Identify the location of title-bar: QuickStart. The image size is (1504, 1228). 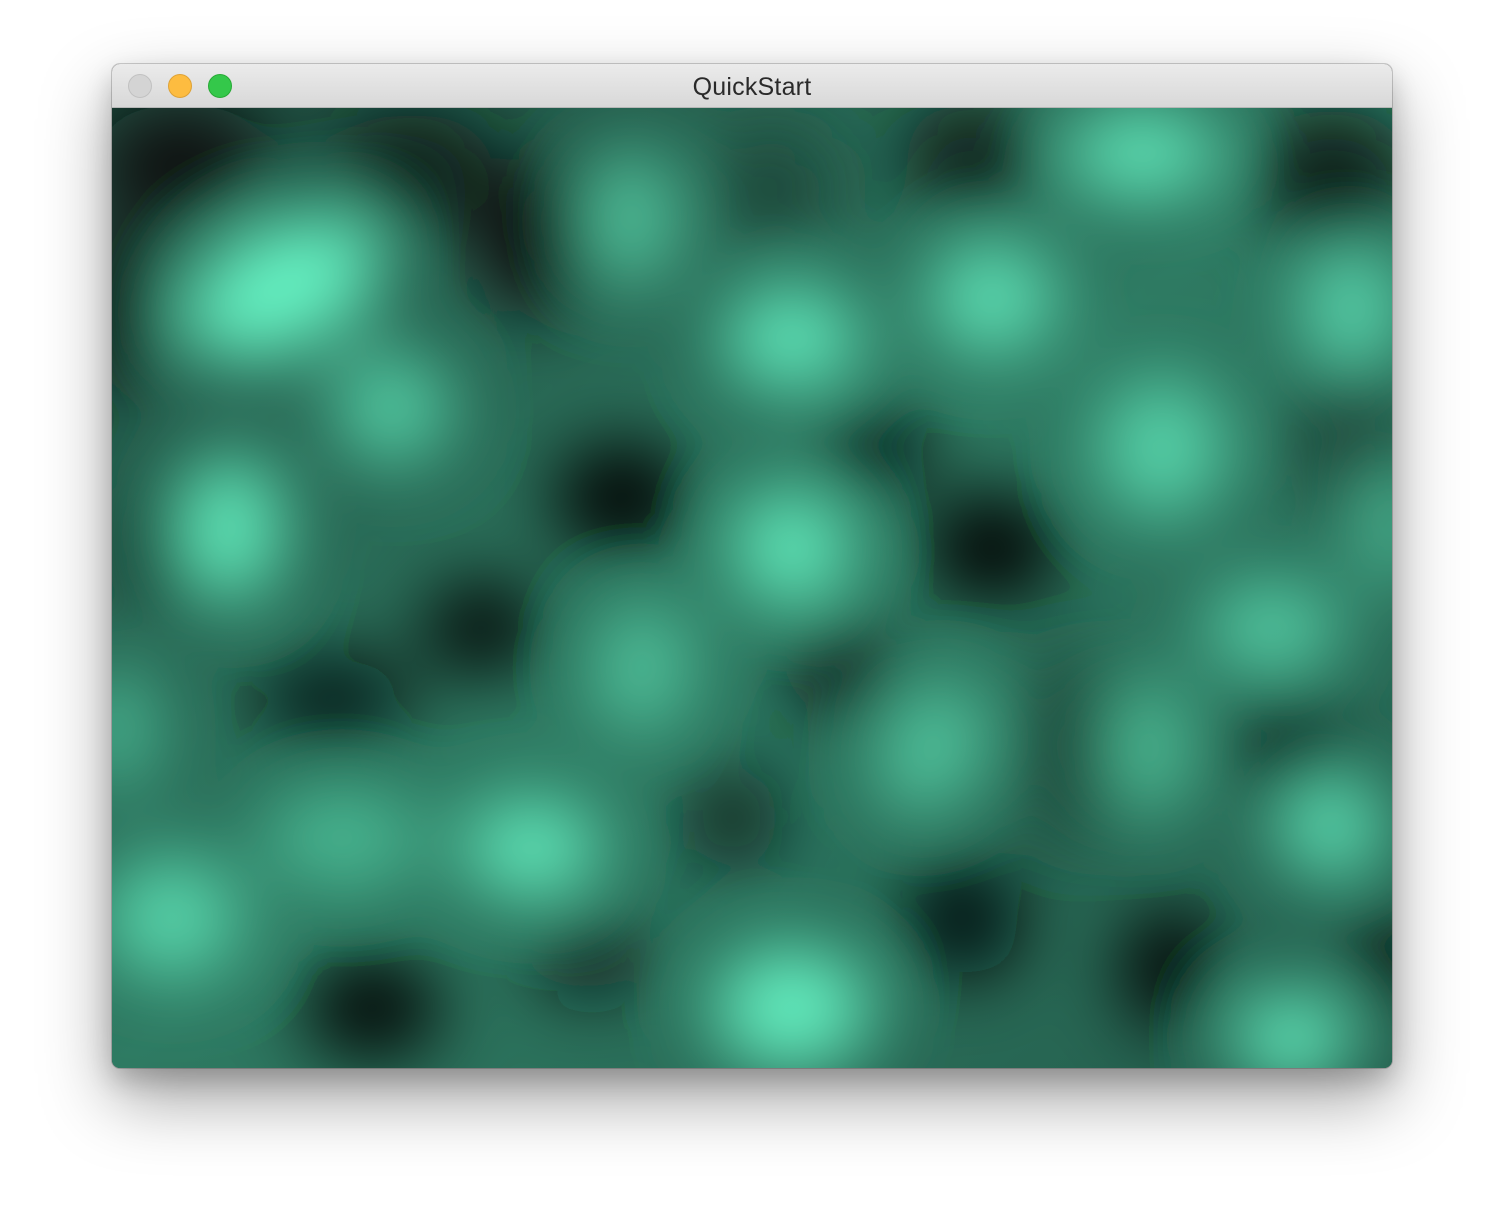
(752, 86).